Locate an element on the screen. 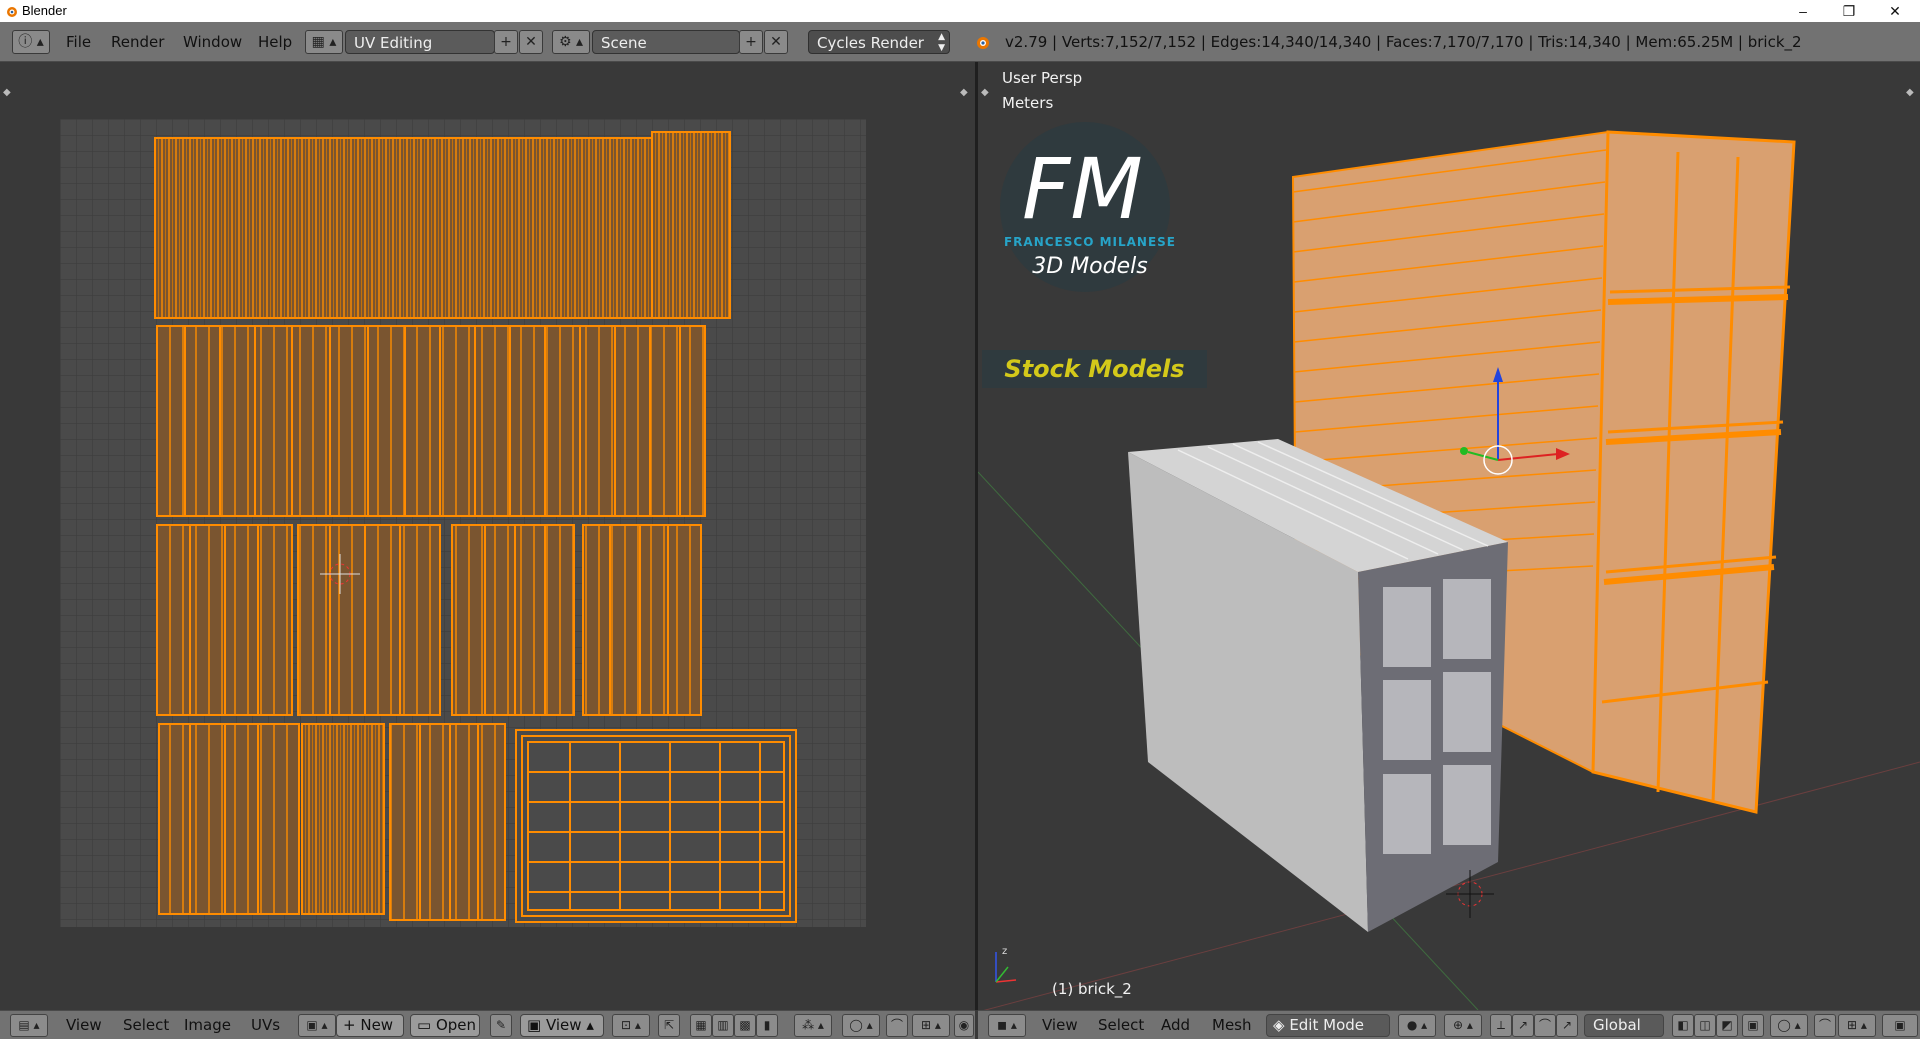  screen-layout-name: UV Editing is located at coordinates (393, 43).